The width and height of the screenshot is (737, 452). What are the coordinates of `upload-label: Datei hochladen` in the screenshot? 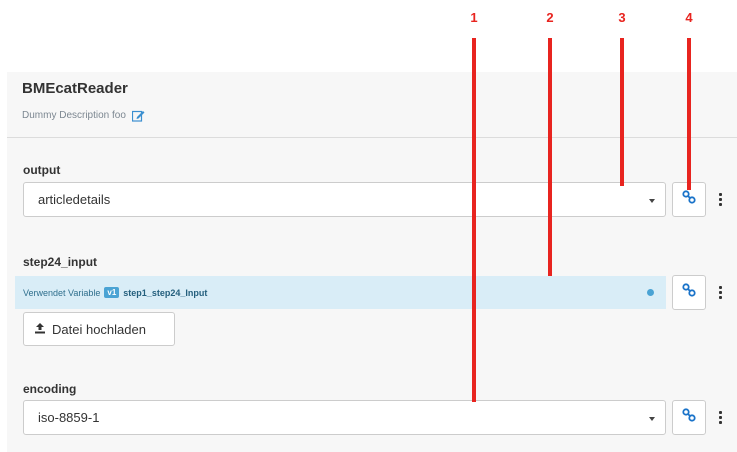 It's located at (99, 329).